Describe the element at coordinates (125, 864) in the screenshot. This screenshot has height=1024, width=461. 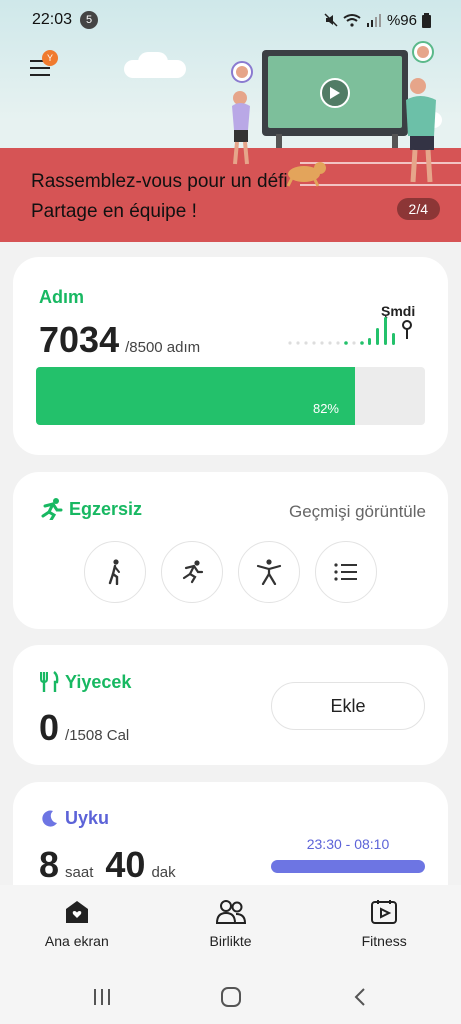
I see `sleep-minutes: 40` at that location.